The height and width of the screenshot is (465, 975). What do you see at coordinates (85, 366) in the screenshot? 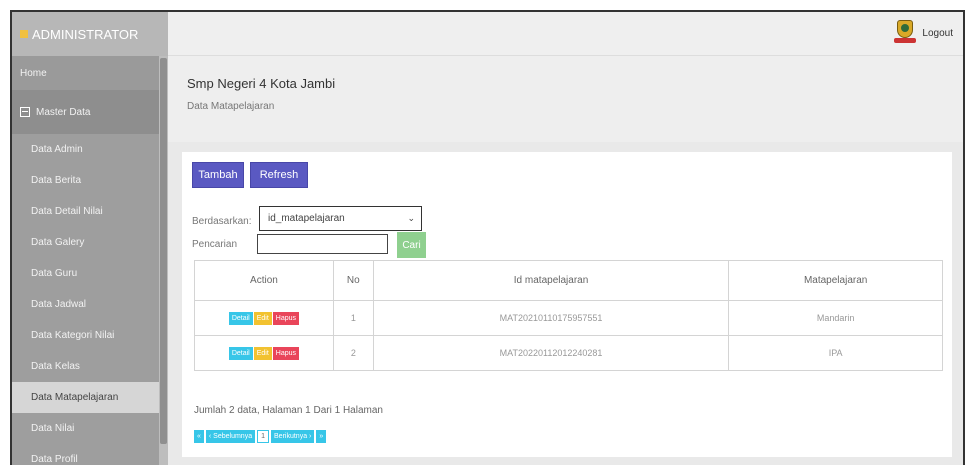
I see `sidebar-item-data-kelas: Data Kelas` at bounding box center [85, 366].